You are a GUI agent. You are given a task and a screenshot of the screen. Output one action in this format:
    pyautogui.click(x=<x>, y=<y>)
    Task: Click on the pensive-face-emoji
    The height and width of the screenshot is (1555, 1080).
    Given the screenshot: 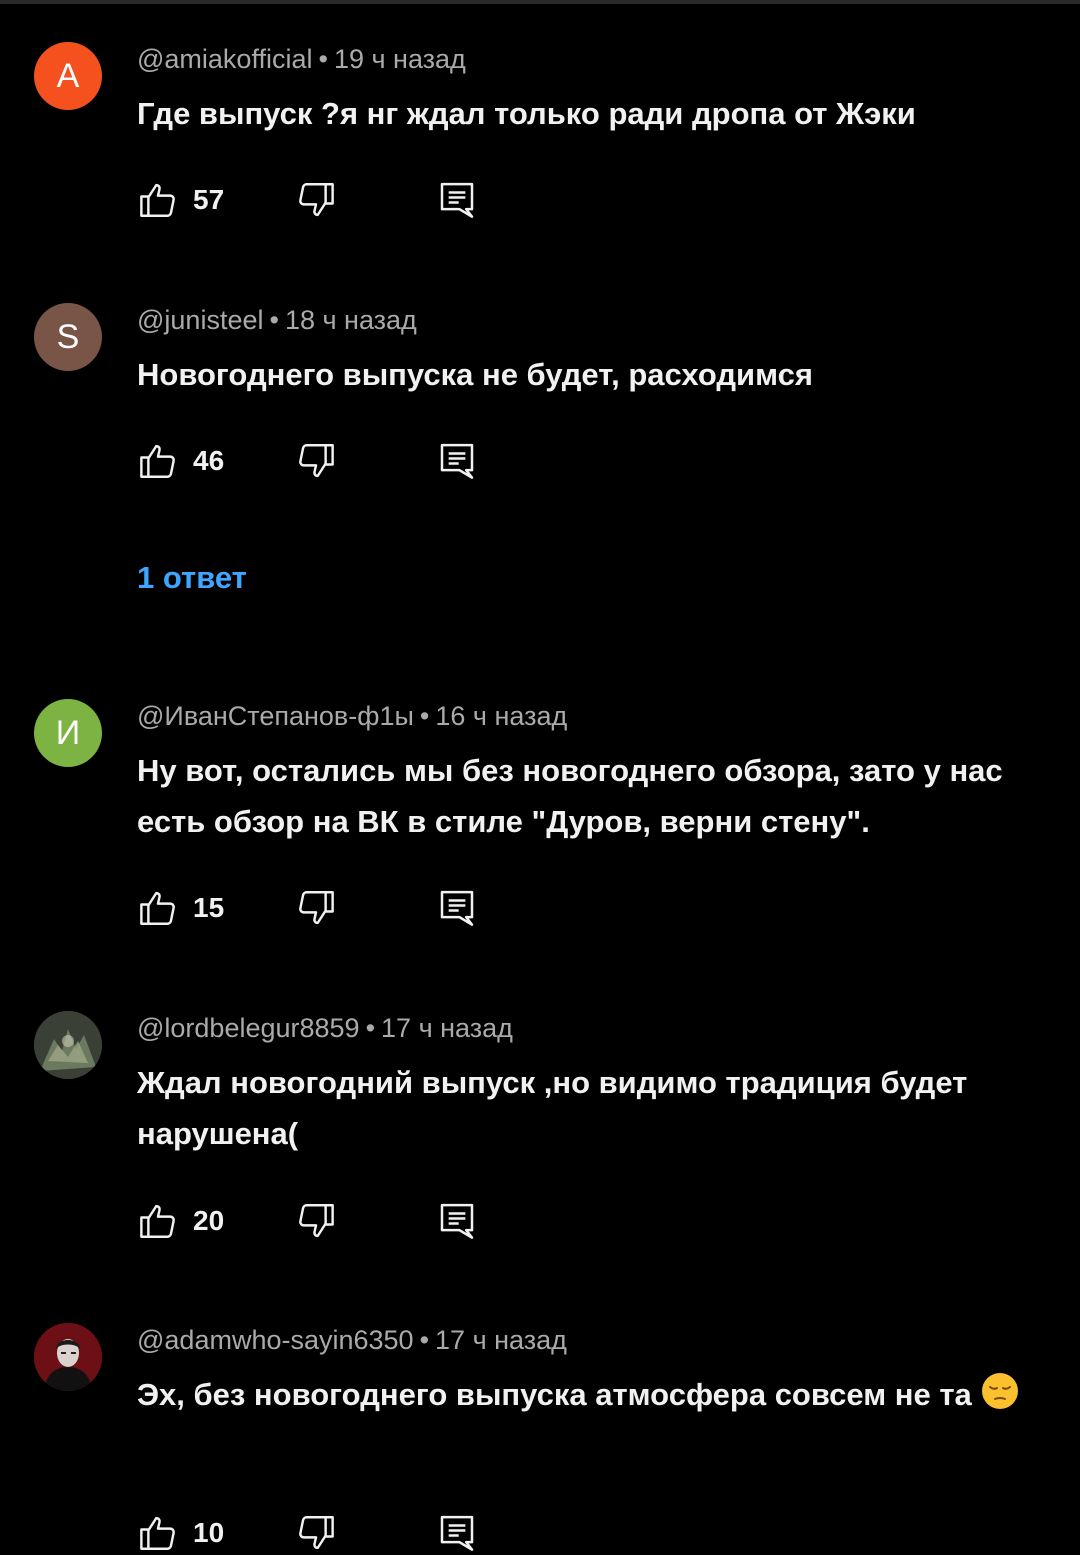 What is the action you would take?
    pyautogui.click(x=1000, y=1391)
    